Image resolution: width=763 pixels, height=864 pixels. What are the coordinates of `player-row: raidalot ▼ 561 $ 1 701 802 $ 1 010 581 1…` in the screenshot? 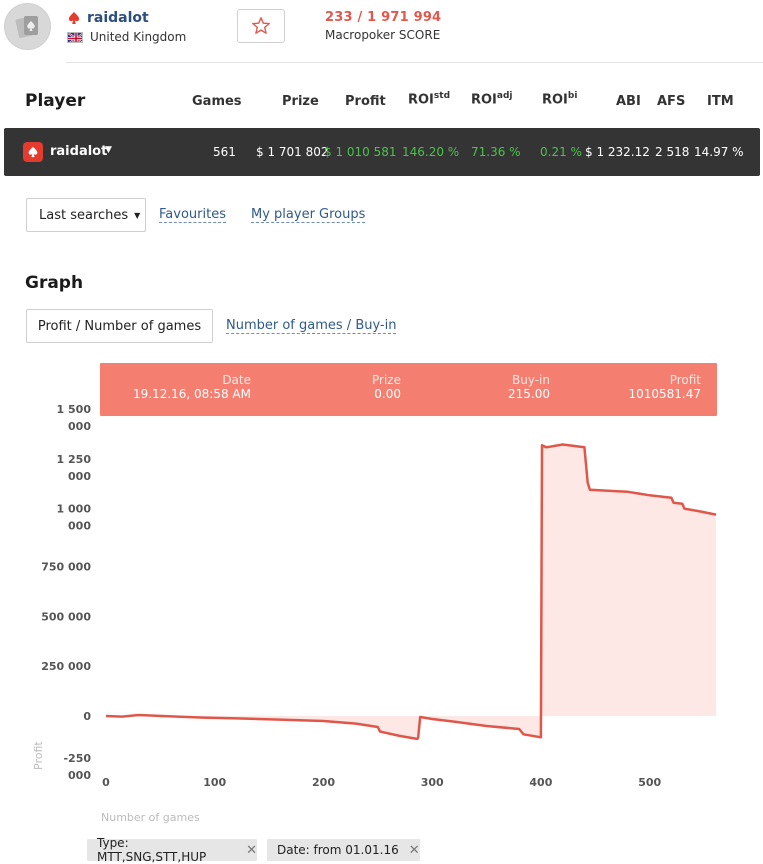 It's located at (382, 152).